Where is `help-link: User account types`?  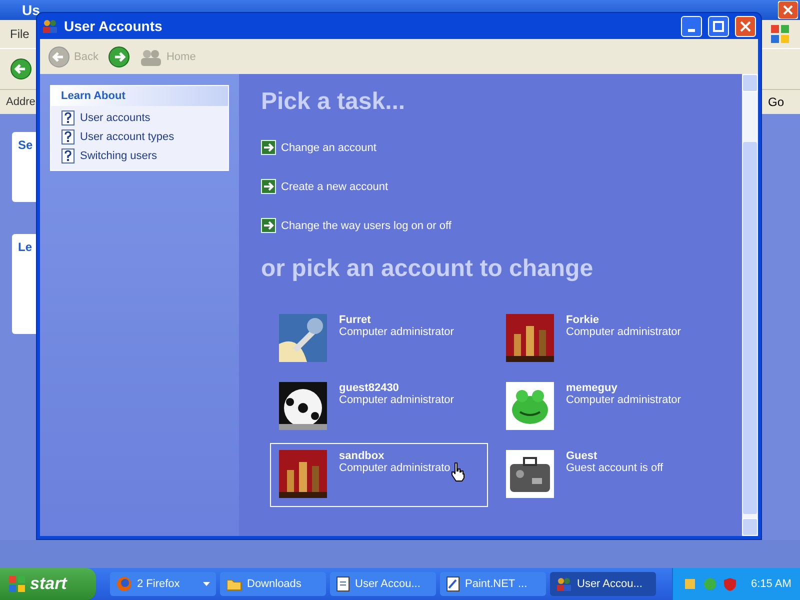
help-link: User account types is located at coordinates (139, 137).